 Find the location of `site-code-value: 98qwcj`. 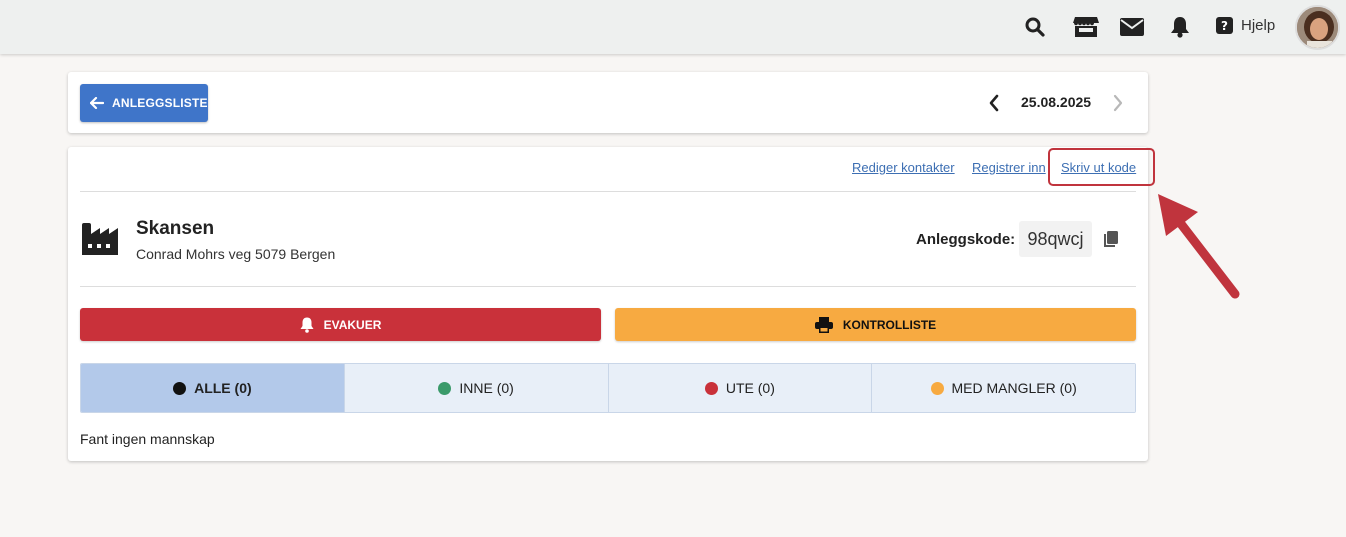

site-code-value: 98qwcj is located at coordinates (1055, 239).